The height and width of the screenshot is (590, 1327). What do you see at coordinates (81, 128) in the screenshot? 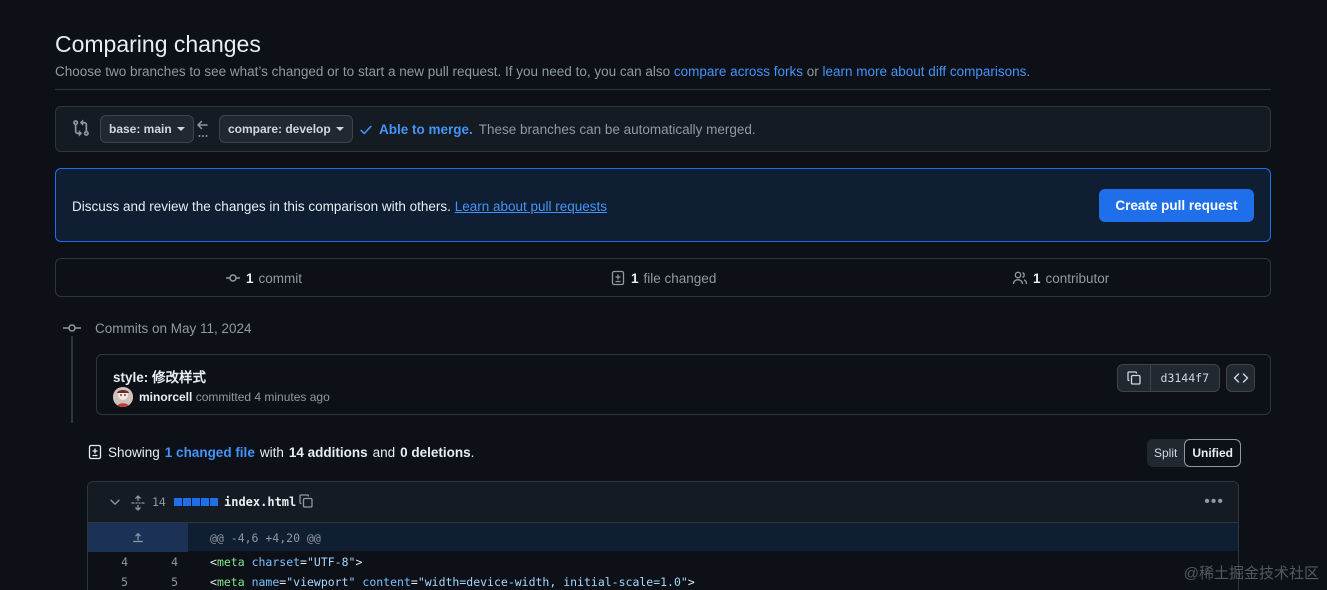
I see `git-compare-icon` at bounding box center [81, 128].